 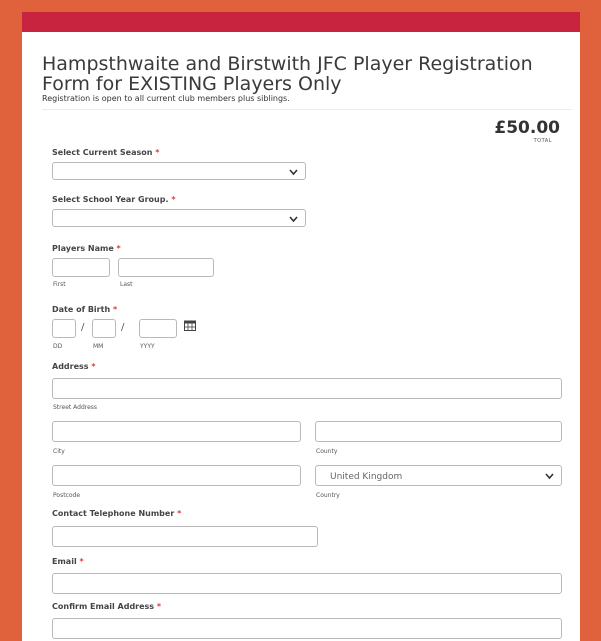 I want to click on postcode-caption: Postcode, so click(x=67, y=495).